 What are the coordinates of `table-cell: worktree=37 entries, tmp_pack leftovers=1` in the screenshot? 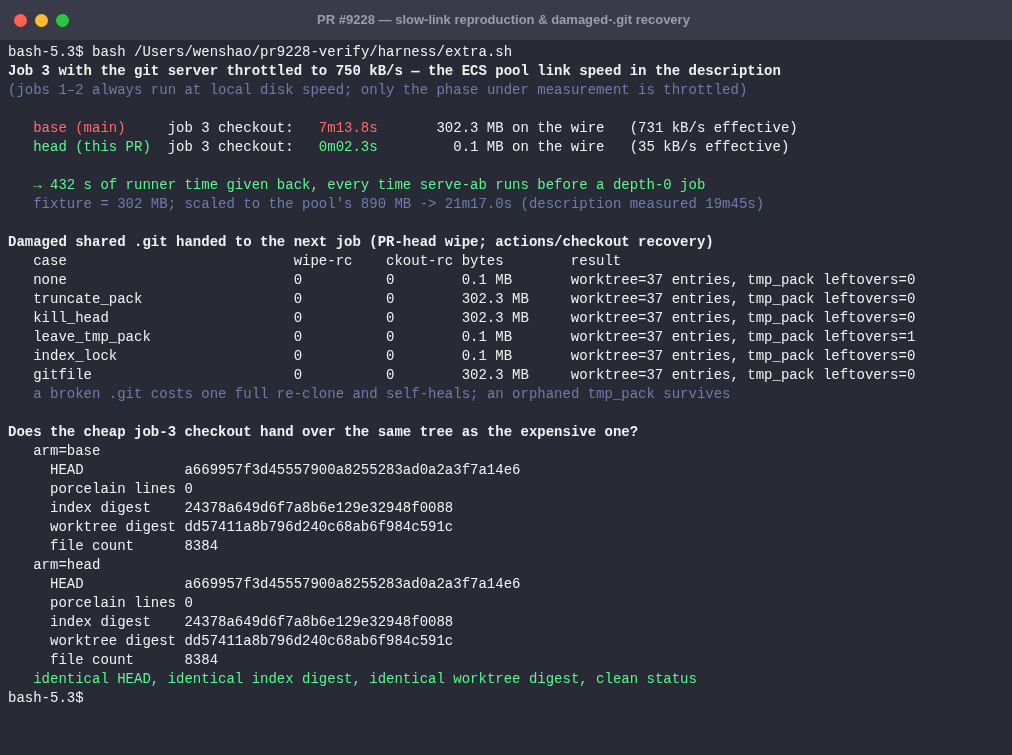 It's located at (743, 337).